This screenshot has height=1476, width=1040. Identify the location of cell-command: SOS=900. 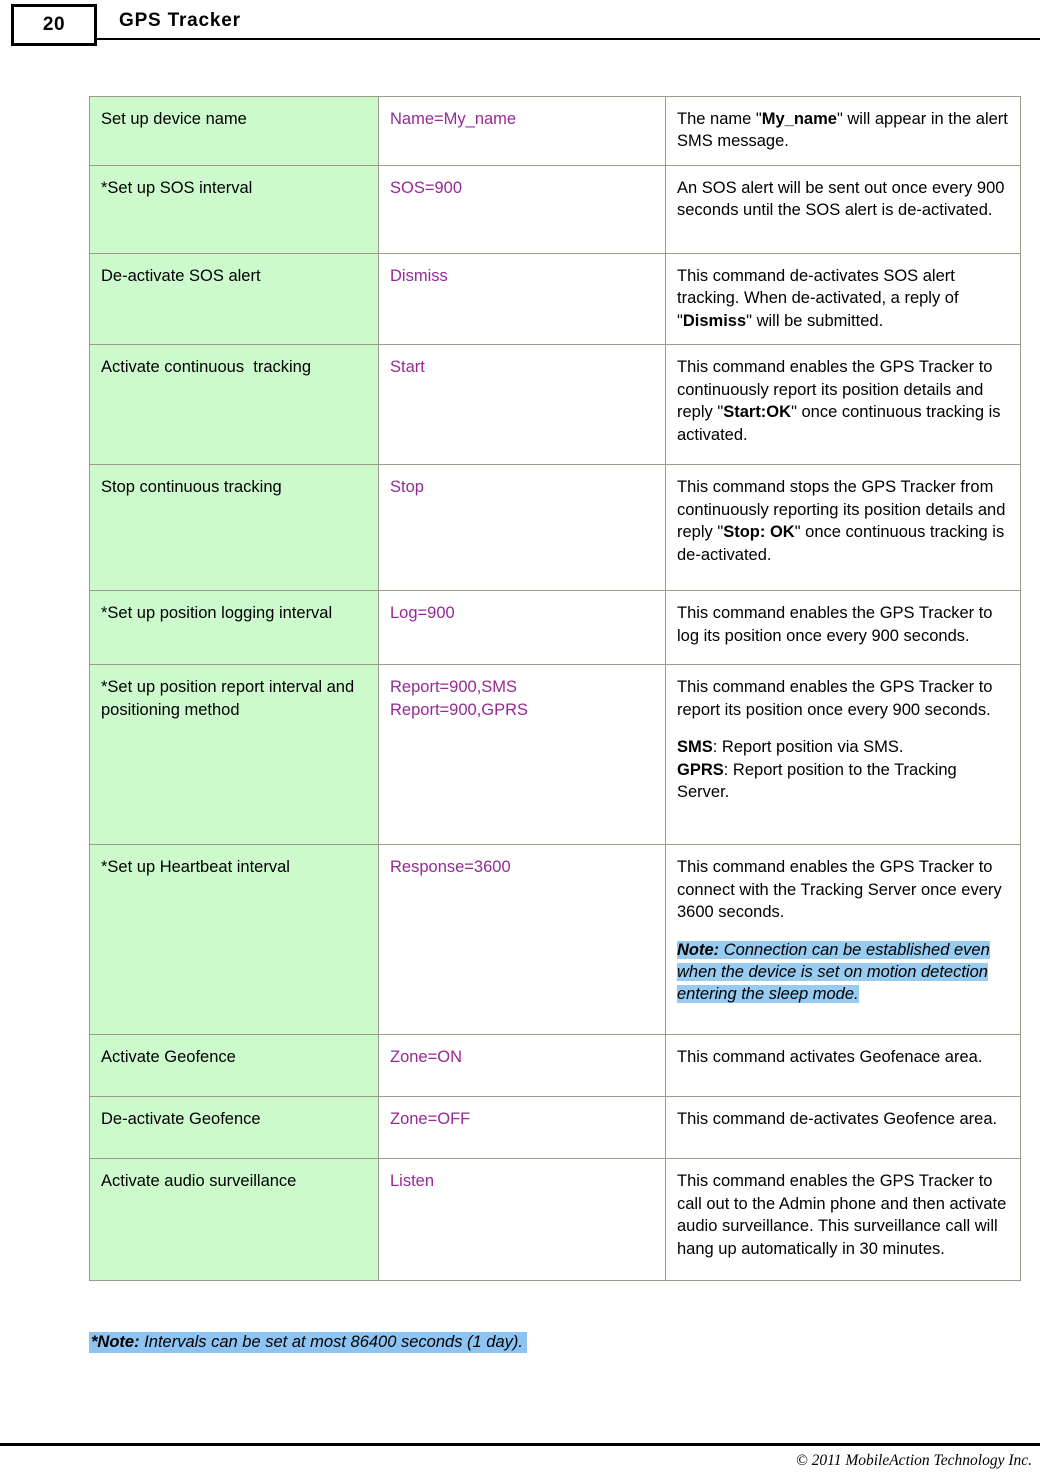
(522, 209).